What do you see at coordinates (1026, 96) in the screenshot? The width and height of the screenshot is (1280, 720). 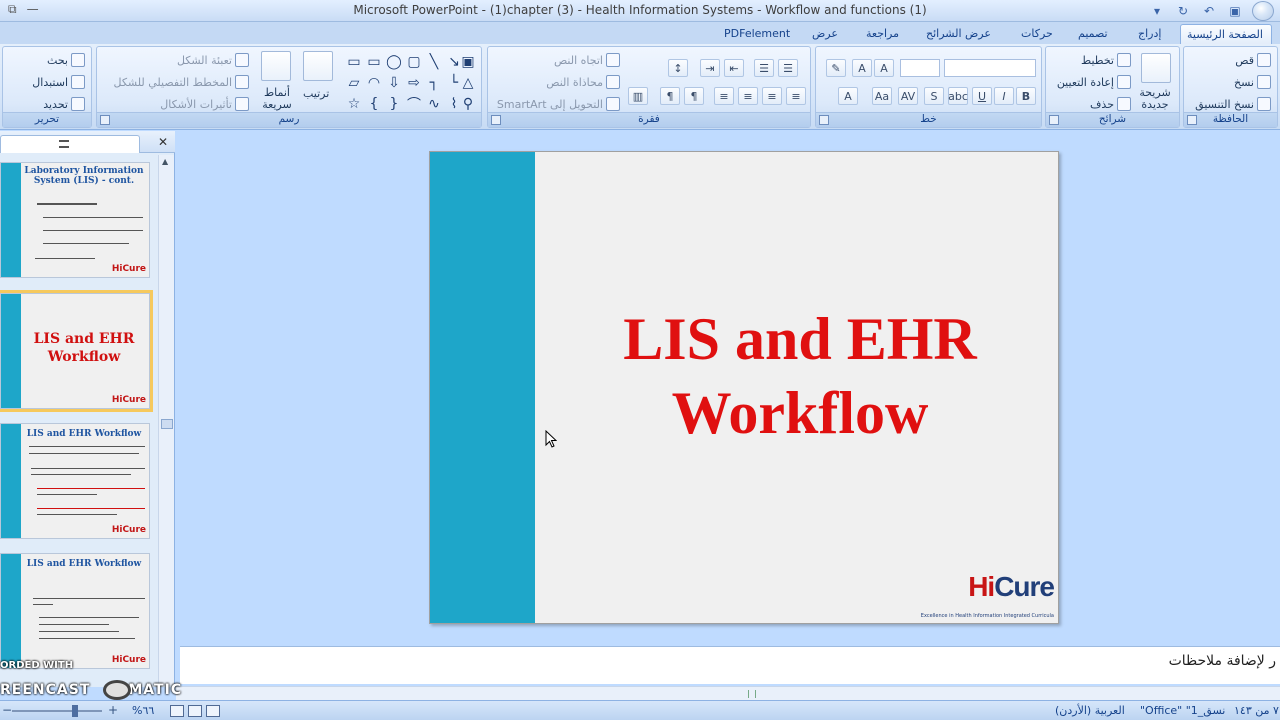 I see `bold-icon: B` at bounding box center [1026, 96].